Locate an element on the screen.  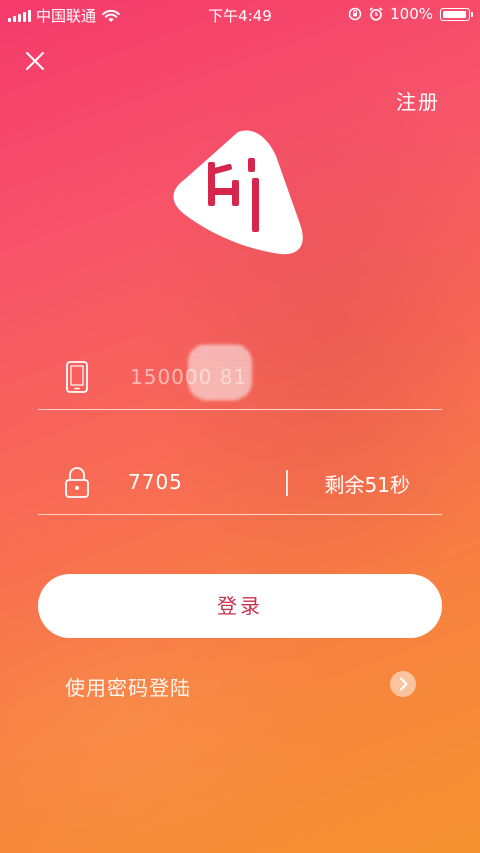
phone-row: 150000 81 is located at coordinates (240, 377).